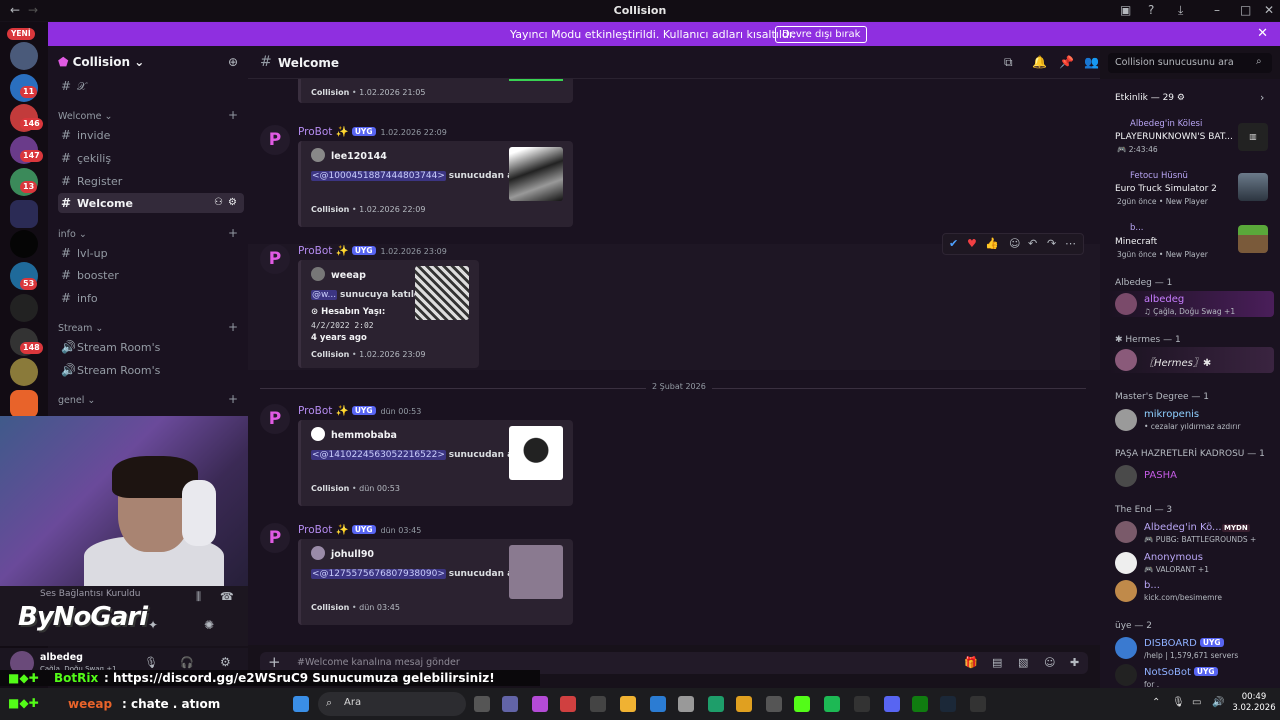 This screenshot has width=1280, height=720. What do you see at coordinates (1181, 672) in the screenshot?
I see `member-name: NotSoBot UYG` at bounding box center [1181, 672].